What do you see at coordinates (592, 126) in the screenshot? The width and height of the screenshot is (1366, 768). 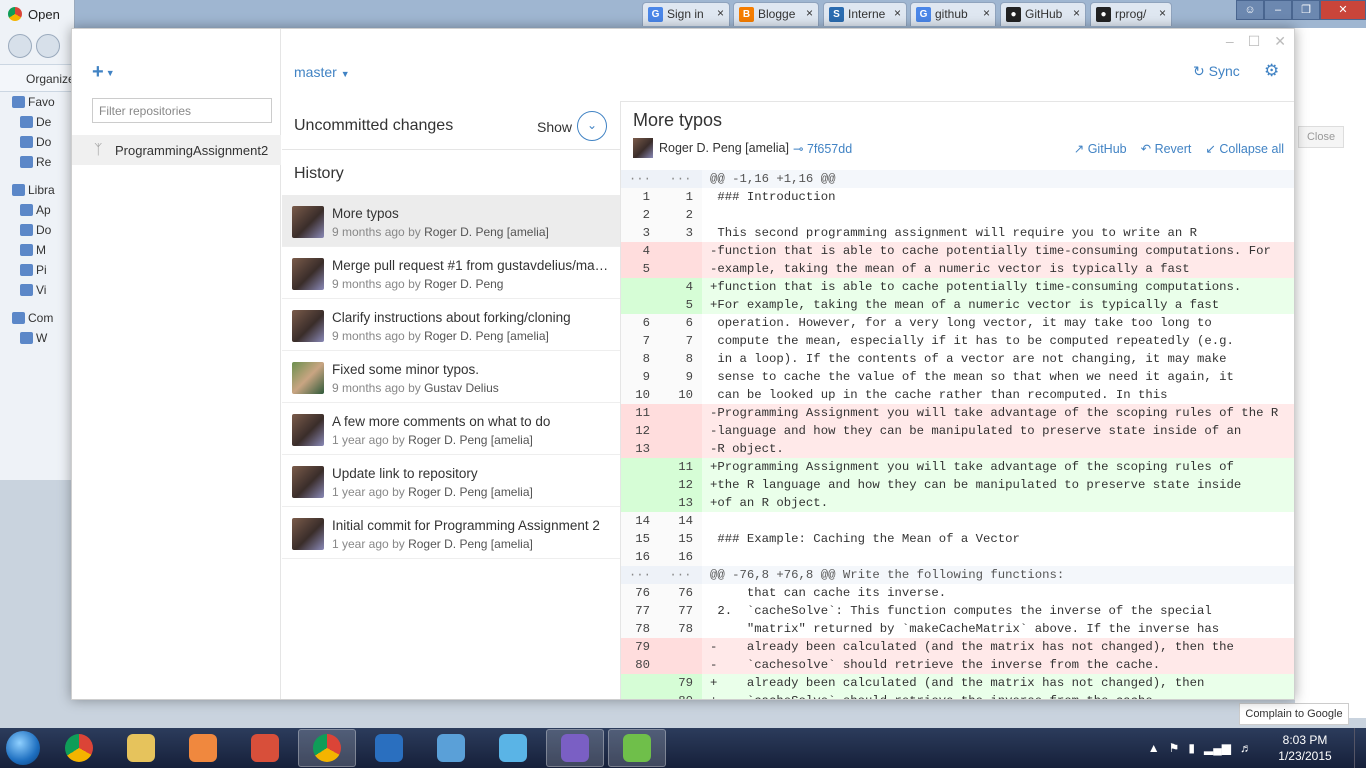 I see `chevron-down-icon: ⌄` at bounding box center [592, 126].